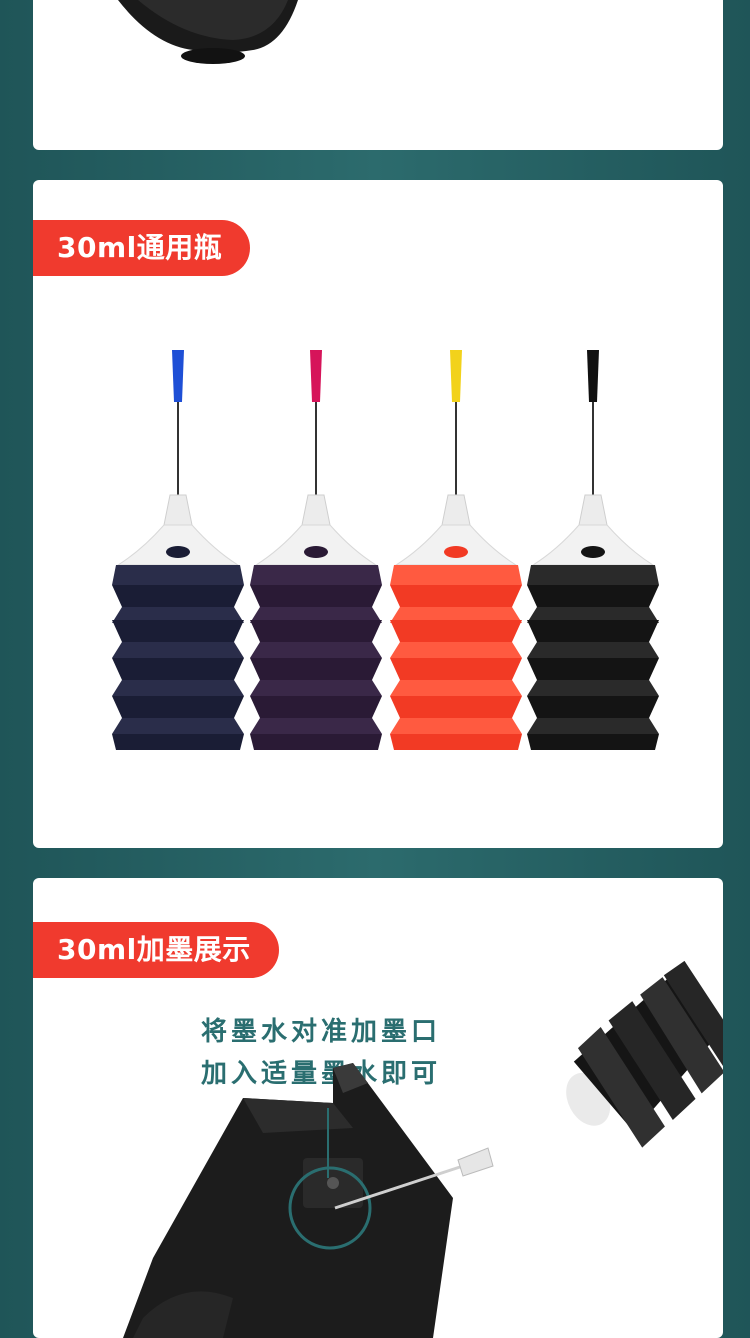 The height and width of the screenshot is (1338, 750). What do you see at coordinates (456, 550) in the screenshot?
I see `ink-bottle-yellow` at bounding box center [456, 550].